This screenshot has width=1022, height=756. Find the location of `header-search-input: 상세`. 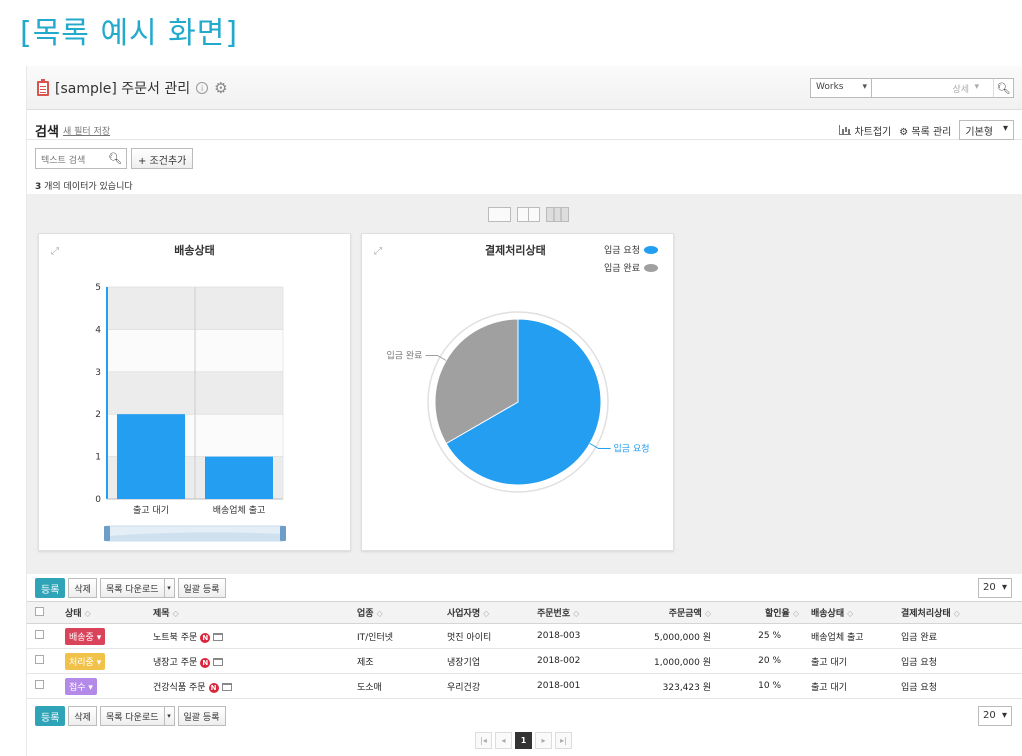

header-search-input: 상세 is located at coordinates (932, 88).